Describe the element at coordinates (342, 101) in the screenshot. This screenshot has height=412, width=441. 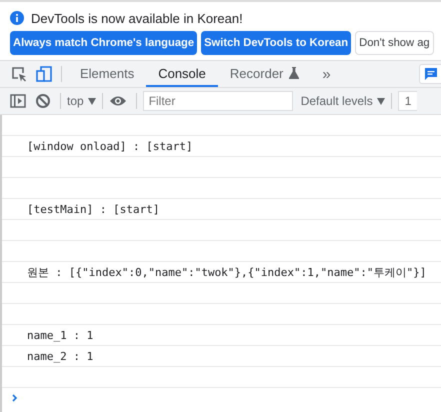
I see `levels-dropdown: Default levels` at that location.